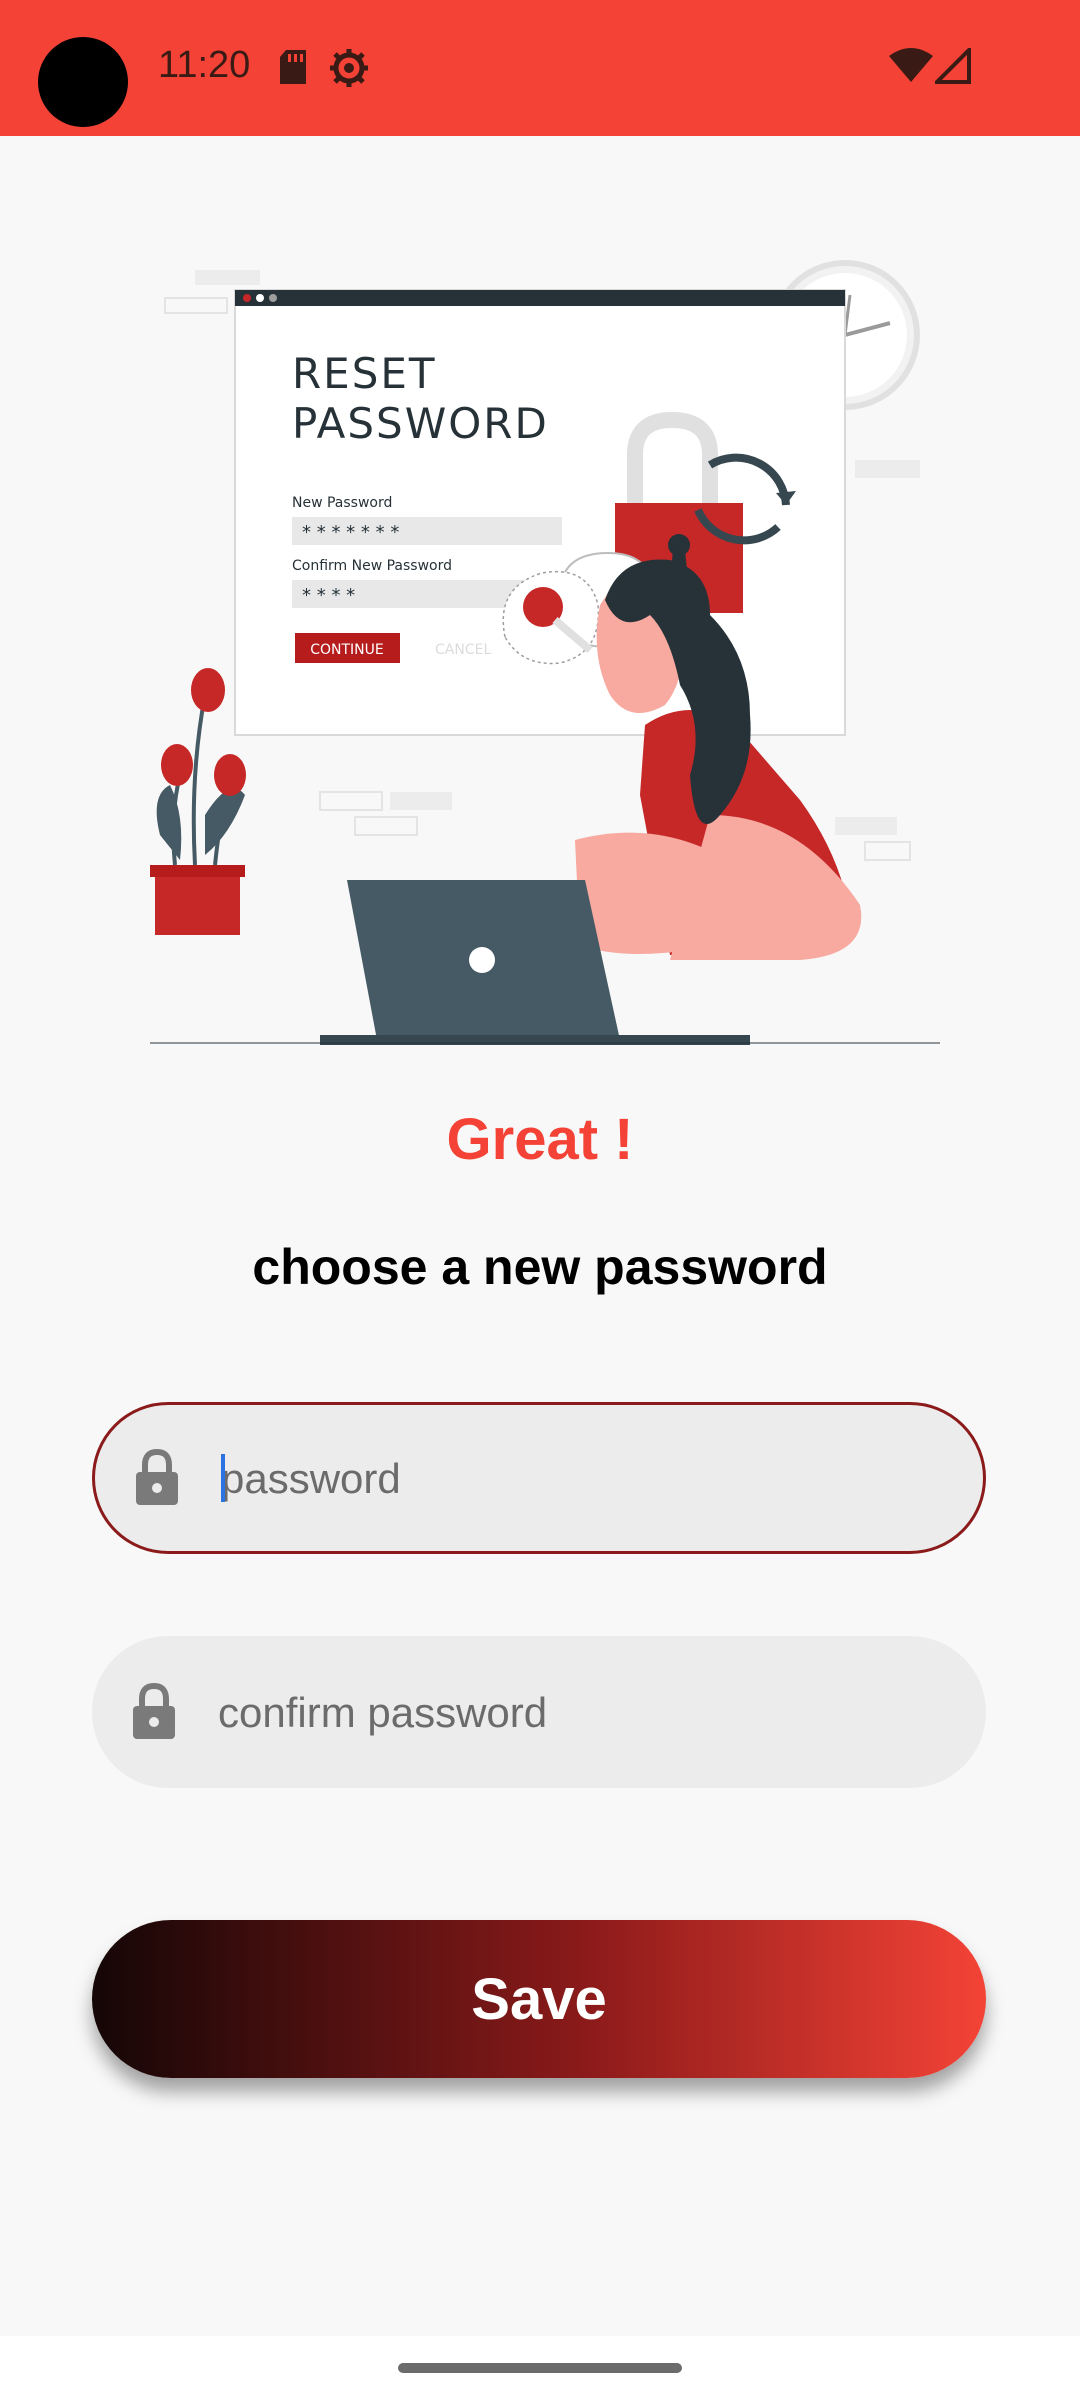 The image size is (1080, 2400). I want to click on signal-icon, so click(953, 66).